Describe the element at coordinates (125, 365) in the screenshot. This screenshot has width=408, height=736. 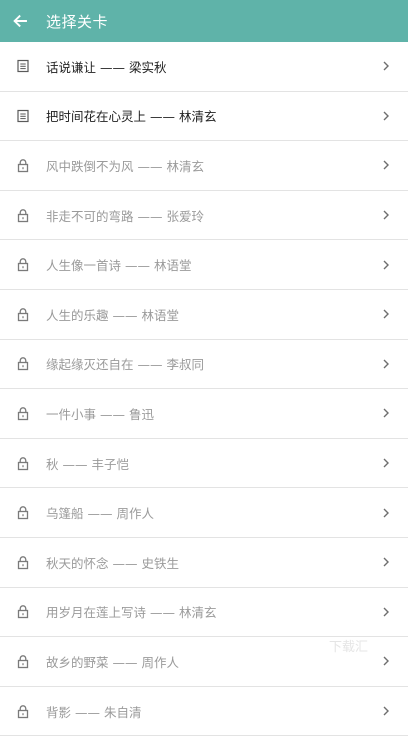
I see `level-label: 缘起缘灭还自在 —— 李叔同` at that location.